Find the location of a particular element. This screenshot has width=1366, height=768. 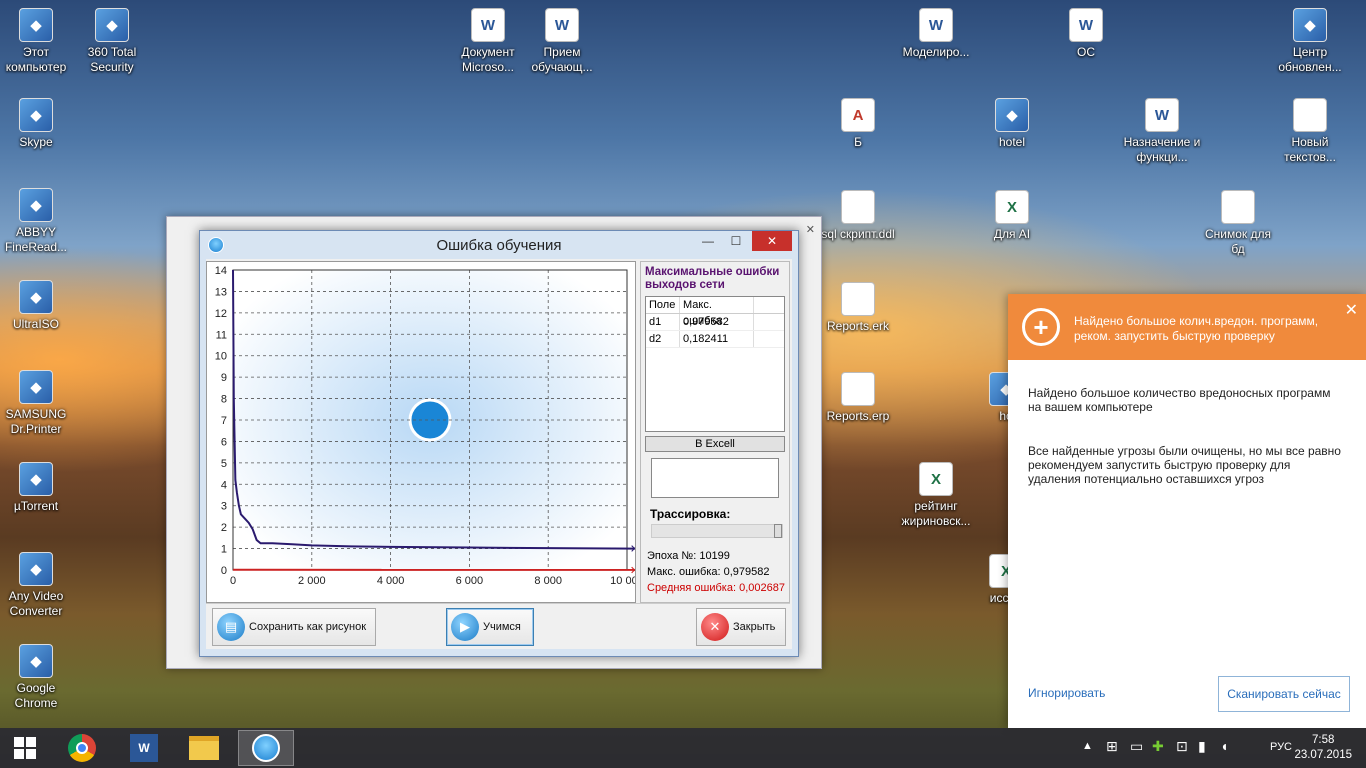

clock: 7:58 23.07.2015 is located at coordinates (1323, 748).